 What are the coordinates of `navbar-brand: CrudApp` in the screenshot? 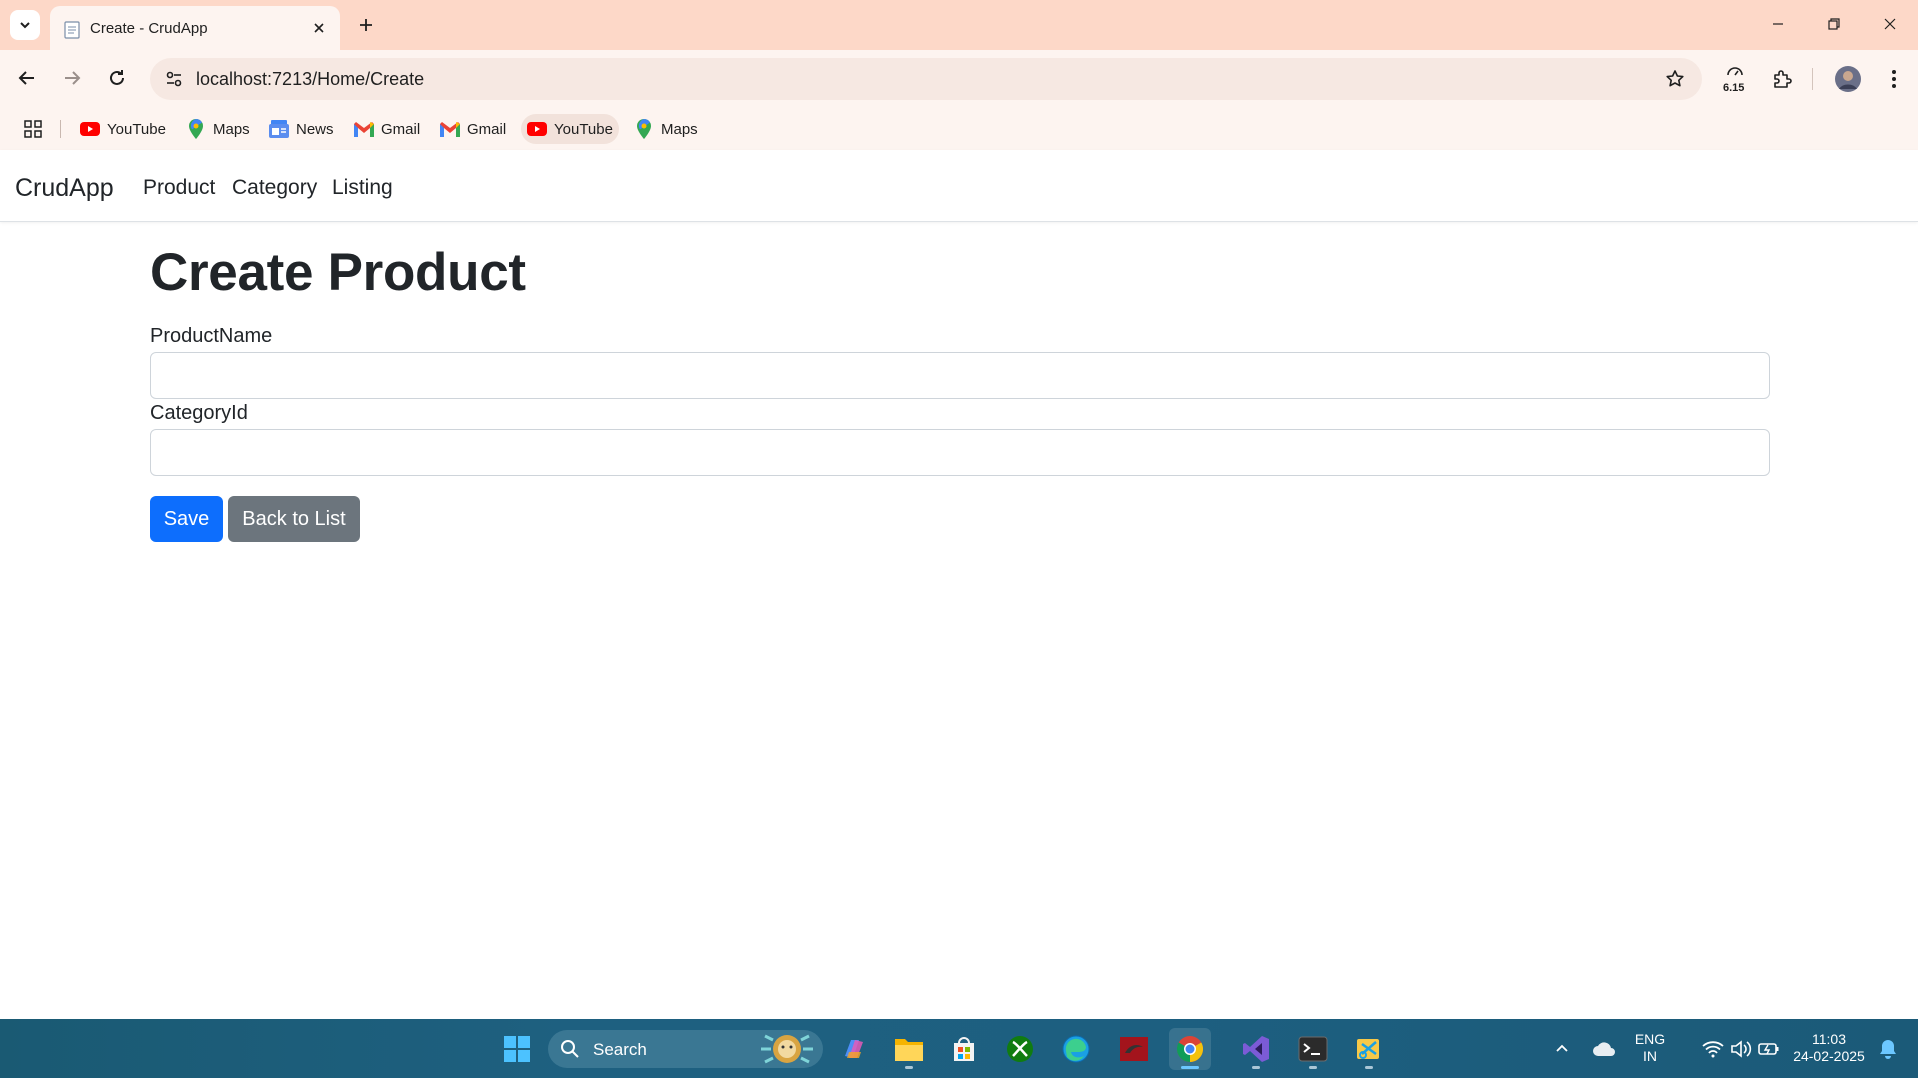 It's located at (64, 188).